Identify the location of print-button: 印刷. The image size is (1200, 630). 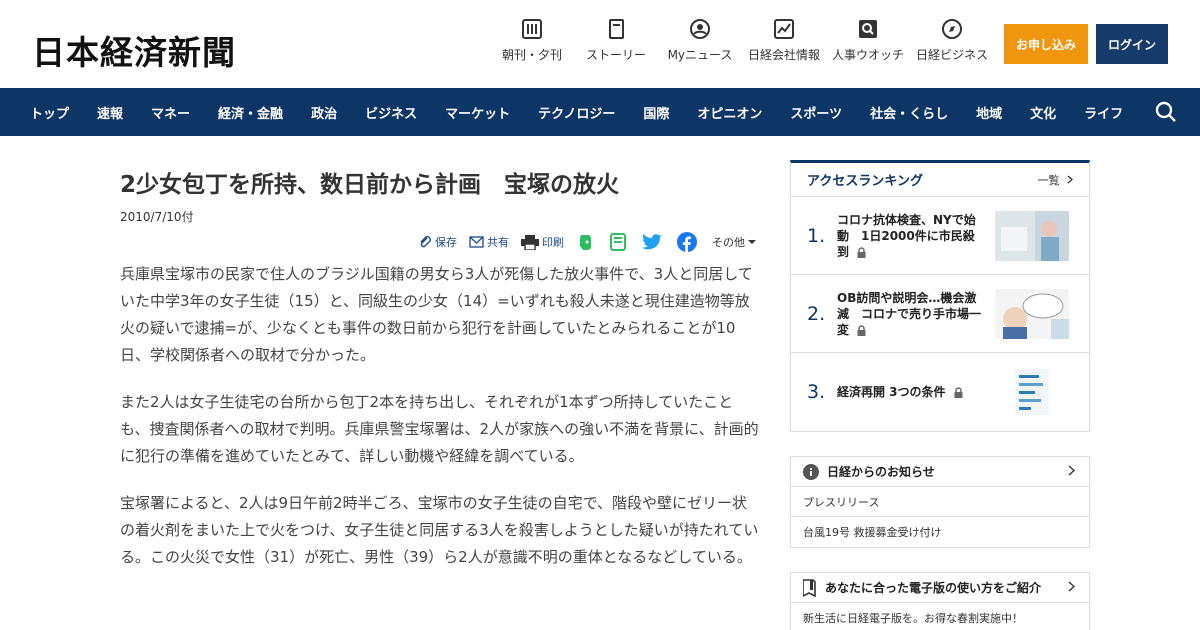
(542, 242).